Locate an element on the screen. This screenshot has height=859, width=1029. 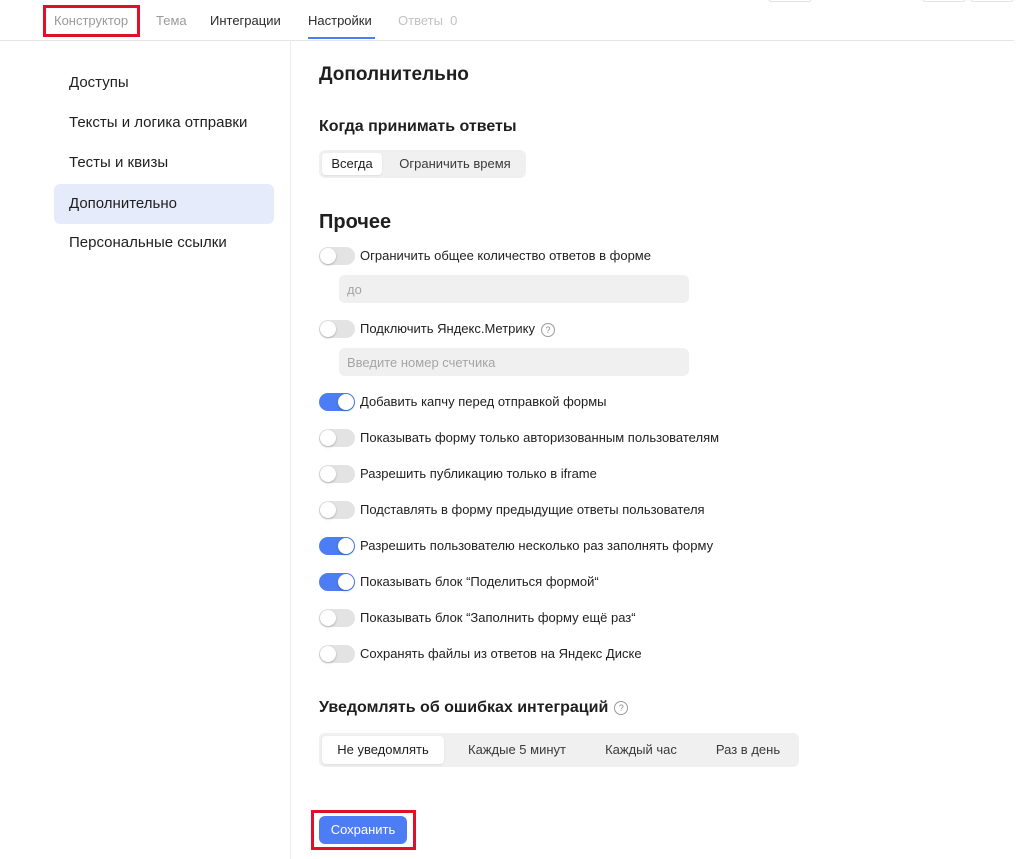
tab-settings: Настройки is located at coordinates (340, 21).